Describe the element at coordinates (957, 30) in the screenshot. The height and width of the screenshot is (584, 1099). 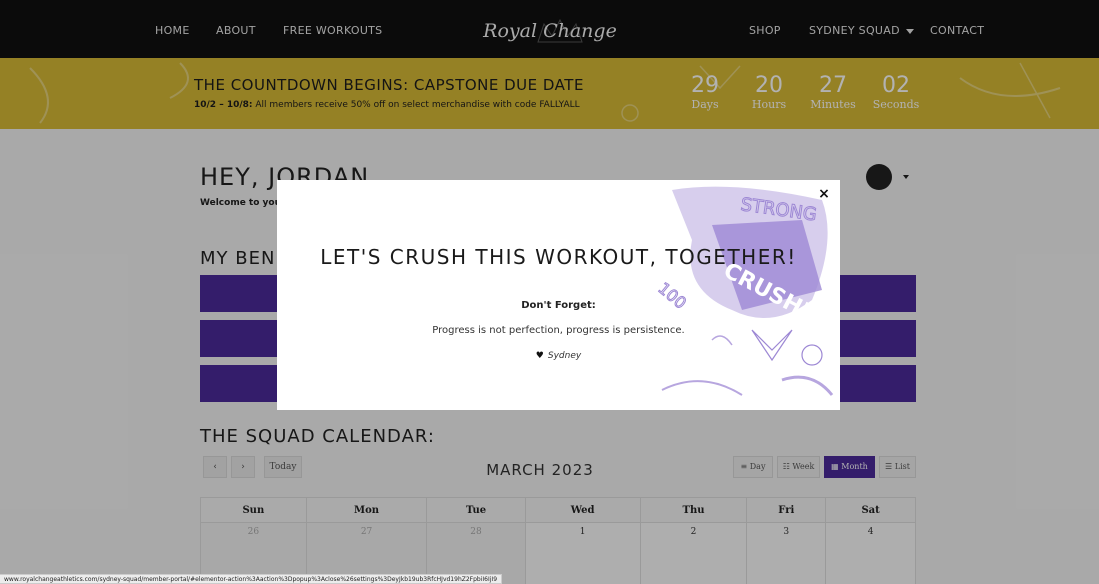
I see `nav-contact: CONTACT` at that location.